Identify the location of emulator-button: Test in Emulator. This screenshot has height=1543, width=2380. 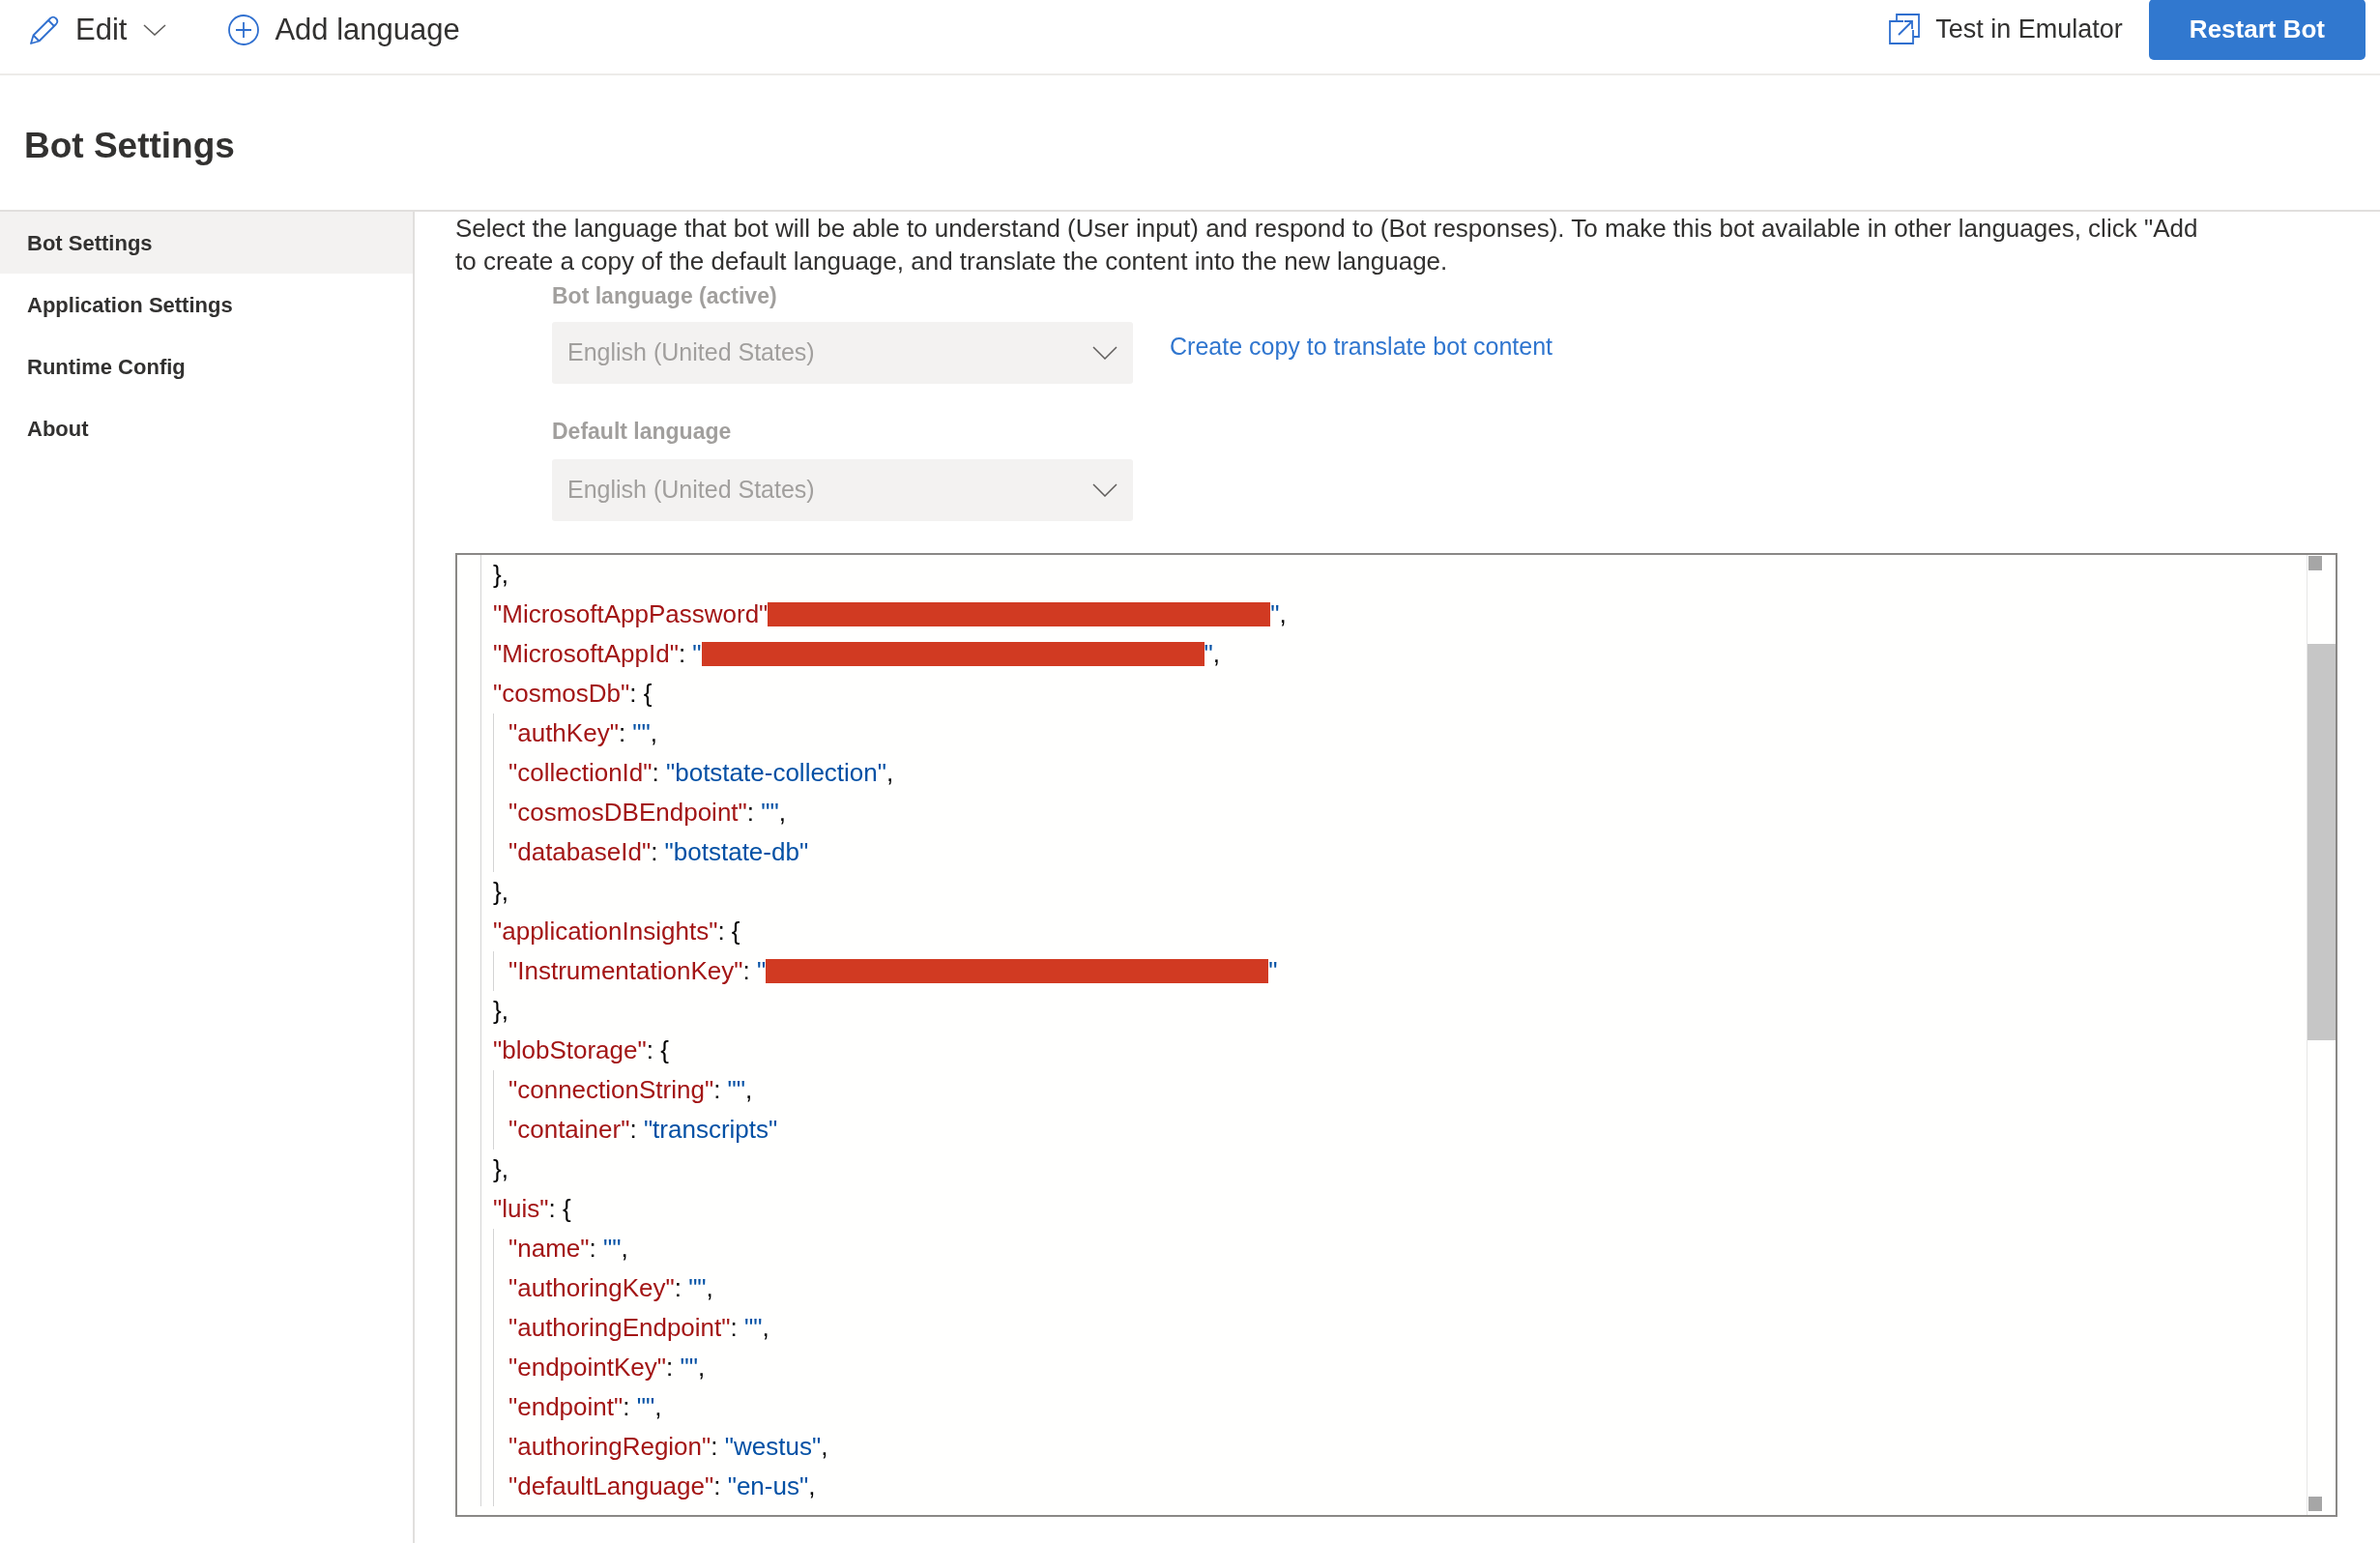
(2006, 29).